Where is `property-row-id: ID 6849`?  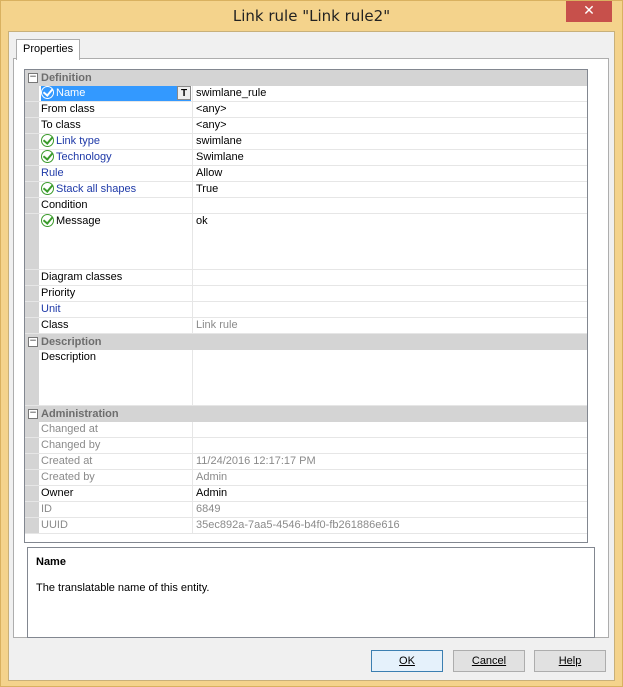 property-row-id: ID 6849 is located at coordinates (306, 510).